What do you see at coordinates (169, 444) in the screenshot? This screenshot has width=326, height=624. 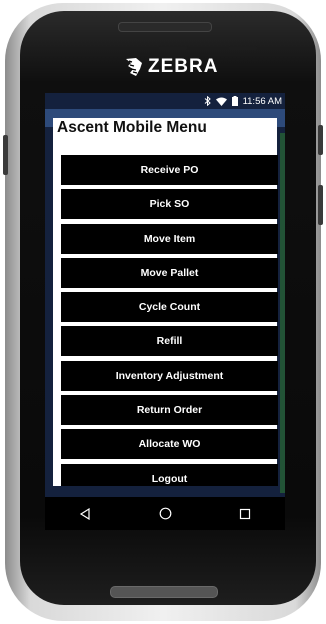 I see `allocate-wo-button: Allocate WO` at bounding box center [169, 444].